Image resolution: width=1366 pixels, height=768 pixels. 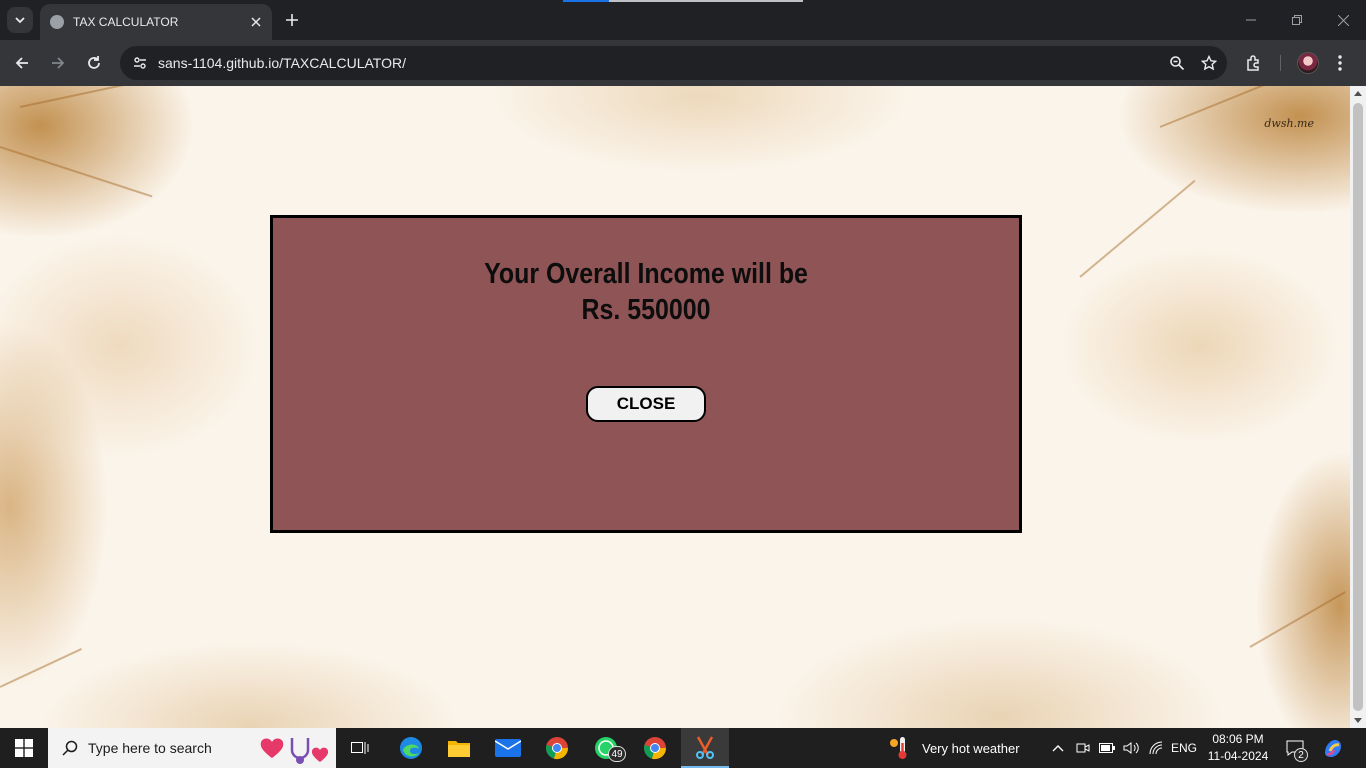 I want to click on restore-button, so click(x=1297, y=20).